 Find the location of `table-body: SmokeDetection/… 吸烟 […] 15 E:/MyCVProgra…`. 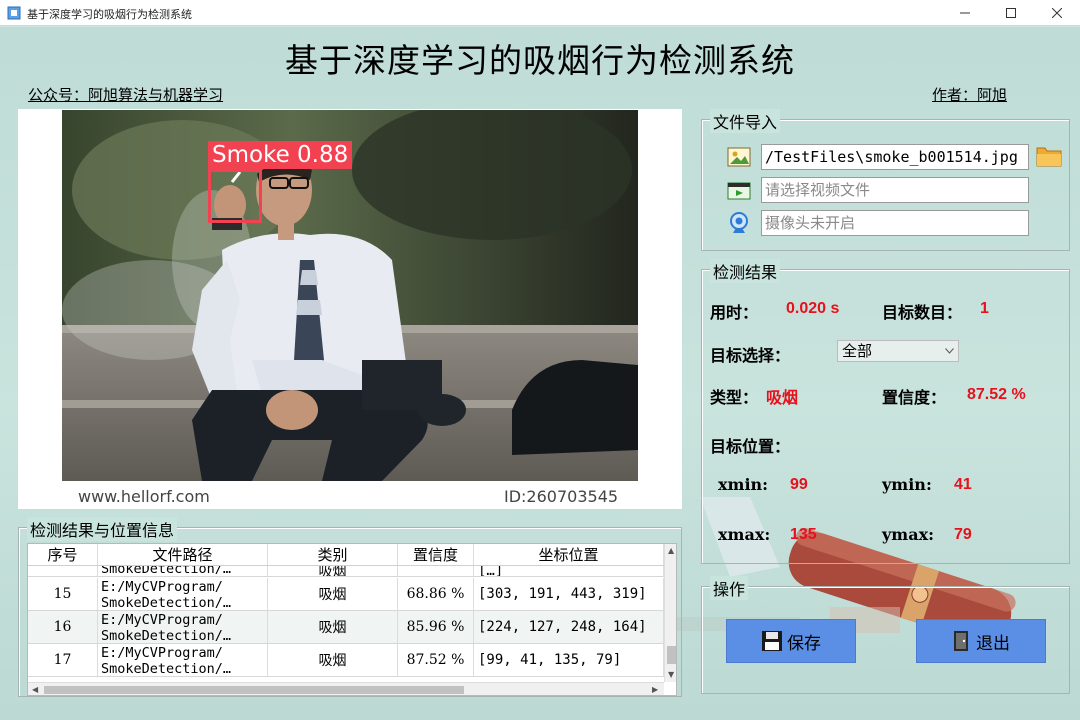

table-body: SmokeDetection/… 吸烟 […] 15 E:/MyCVProgra… is located at coordinates (346, 624).